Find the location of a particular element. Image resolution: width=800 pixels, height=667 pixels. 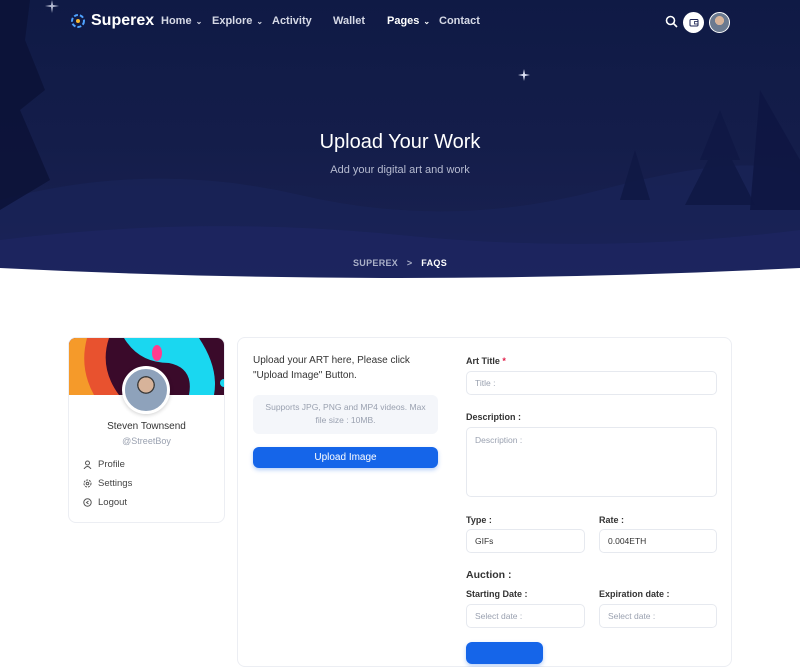

page-subtitle: Add your digital art and work is located at coordinates (400, 170).